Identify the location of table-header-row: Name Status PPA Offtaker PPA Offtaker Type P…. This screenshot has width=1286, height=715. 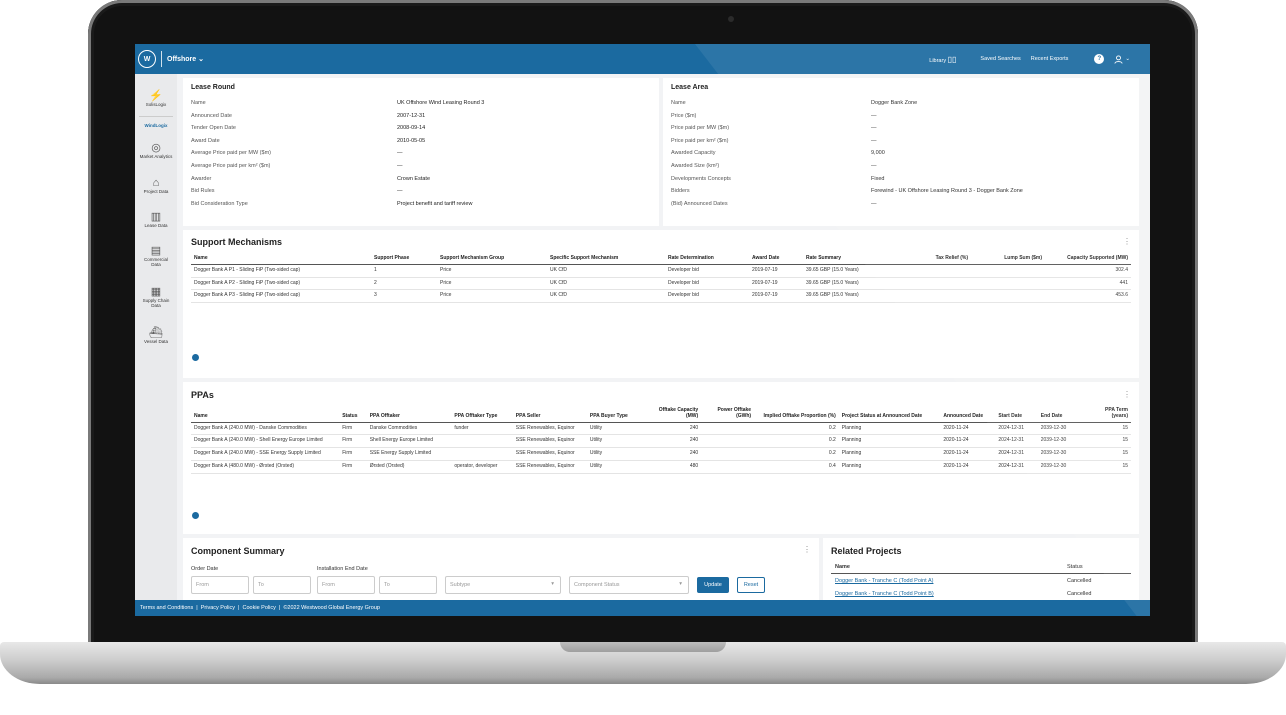
(661, 414).